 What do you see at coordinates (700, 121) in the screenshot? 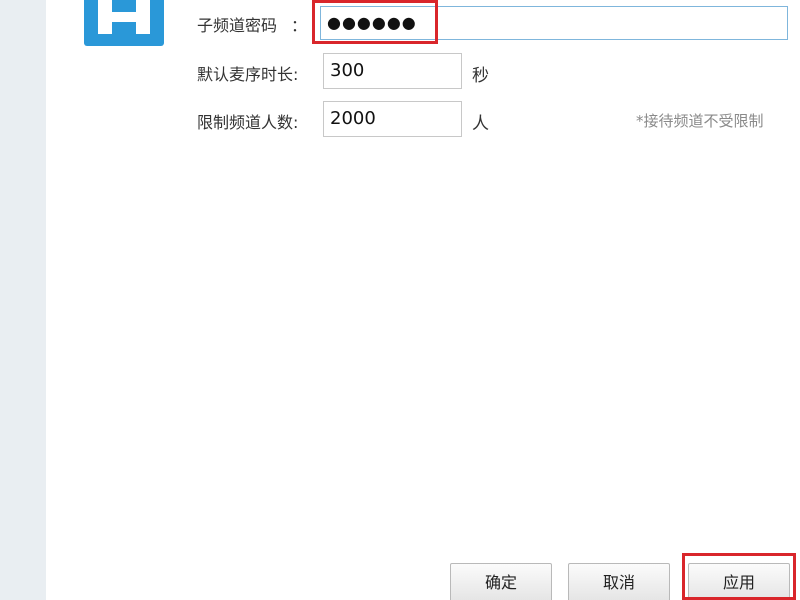
I see `limit-hint: *接待频道不受限制` at bounding box center [700, 121].